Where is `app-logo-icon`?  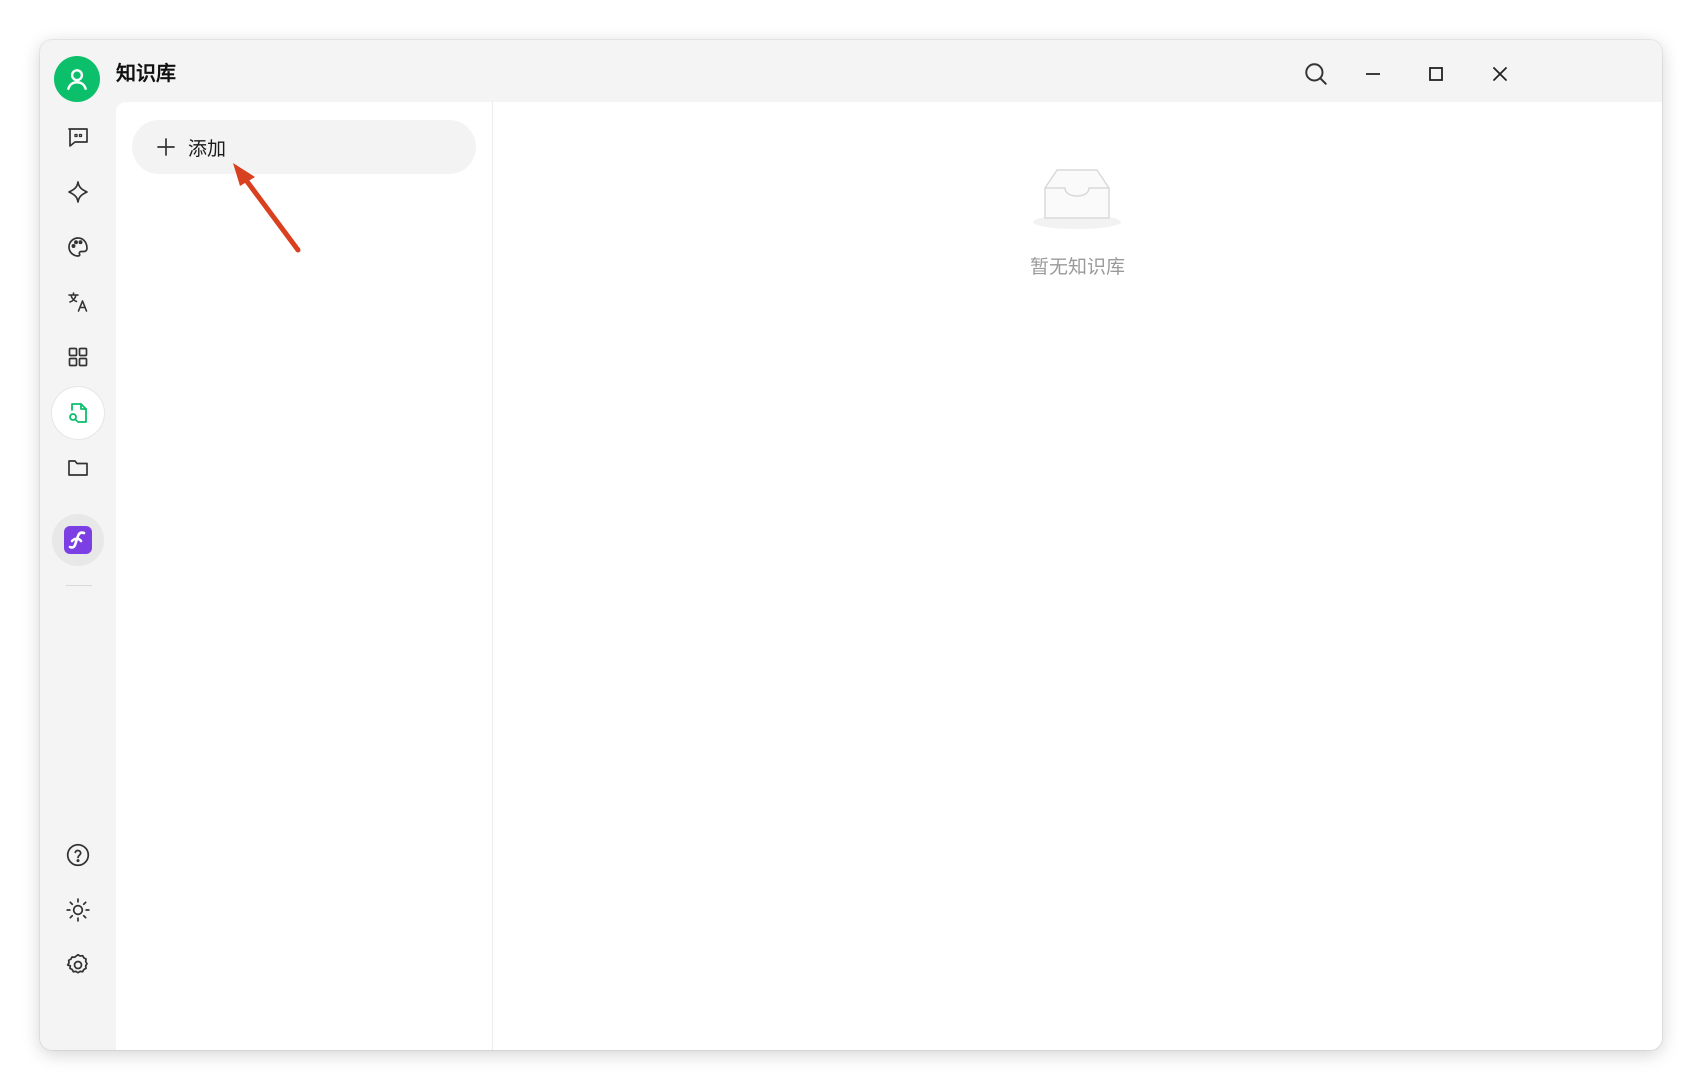
app-logo-icon is located at coordinates (78, 540).